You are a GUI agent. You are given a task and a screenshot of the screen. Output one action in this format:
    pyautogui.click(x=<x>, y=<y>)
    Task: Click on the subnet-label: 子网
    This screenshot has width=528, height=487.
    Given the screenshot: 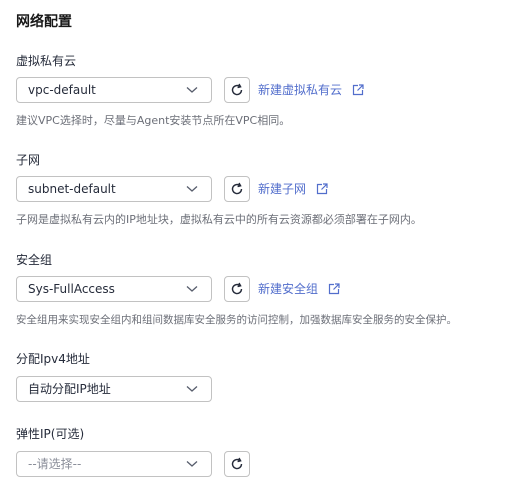 What is the action you would take?
    pyautogui.click(x=28, y=160)
    